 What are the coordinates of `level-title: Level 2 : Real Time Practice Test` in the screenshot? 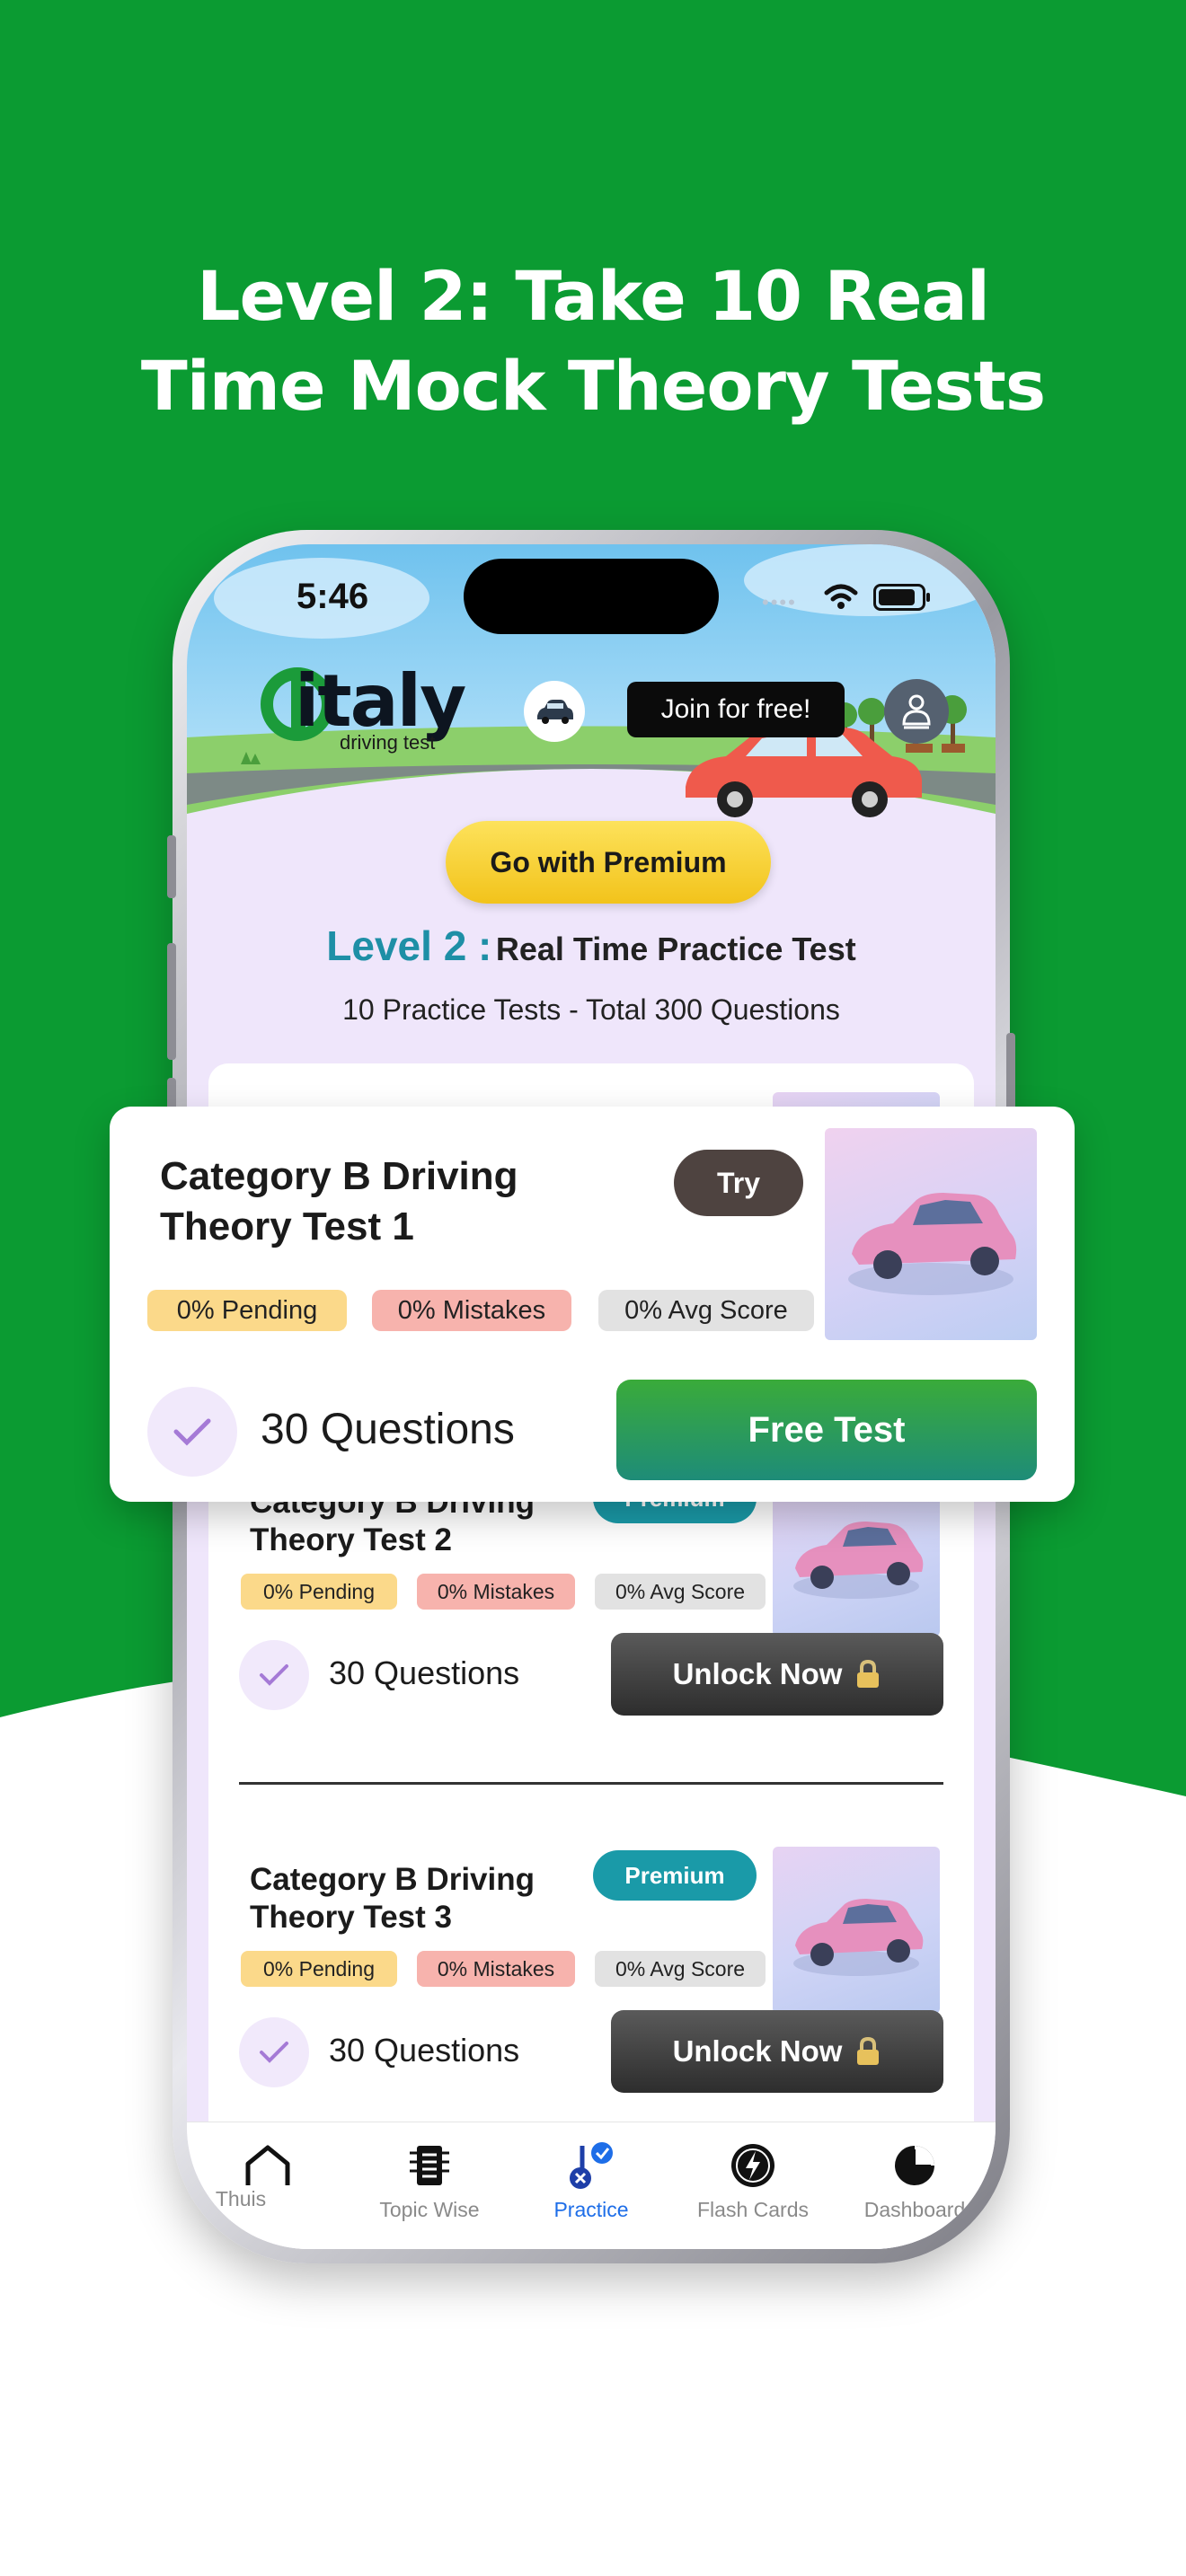 It's located at (591, 946).